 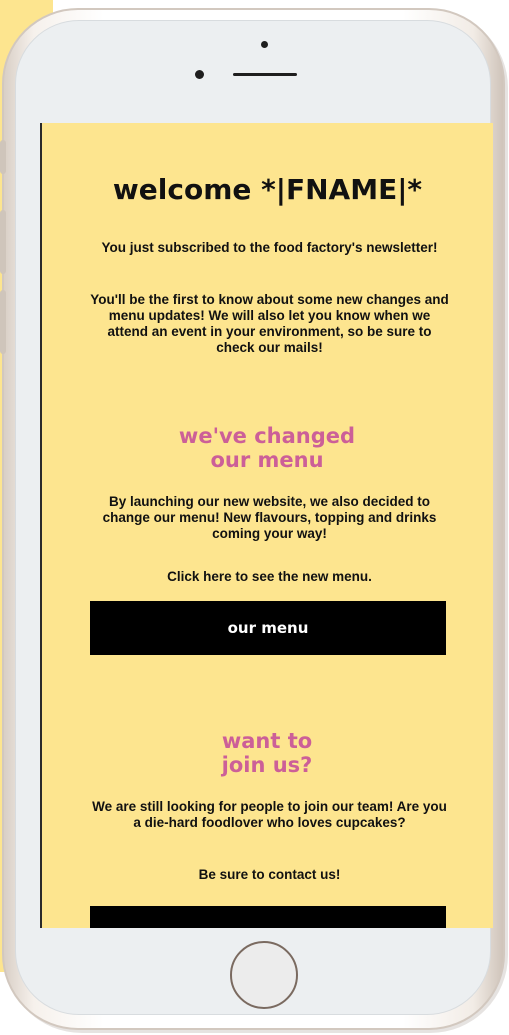 What do you see at coordinates (265, 74) in the screenshot?
I see `earpiece-speaker` at bounding box center [265, 74].